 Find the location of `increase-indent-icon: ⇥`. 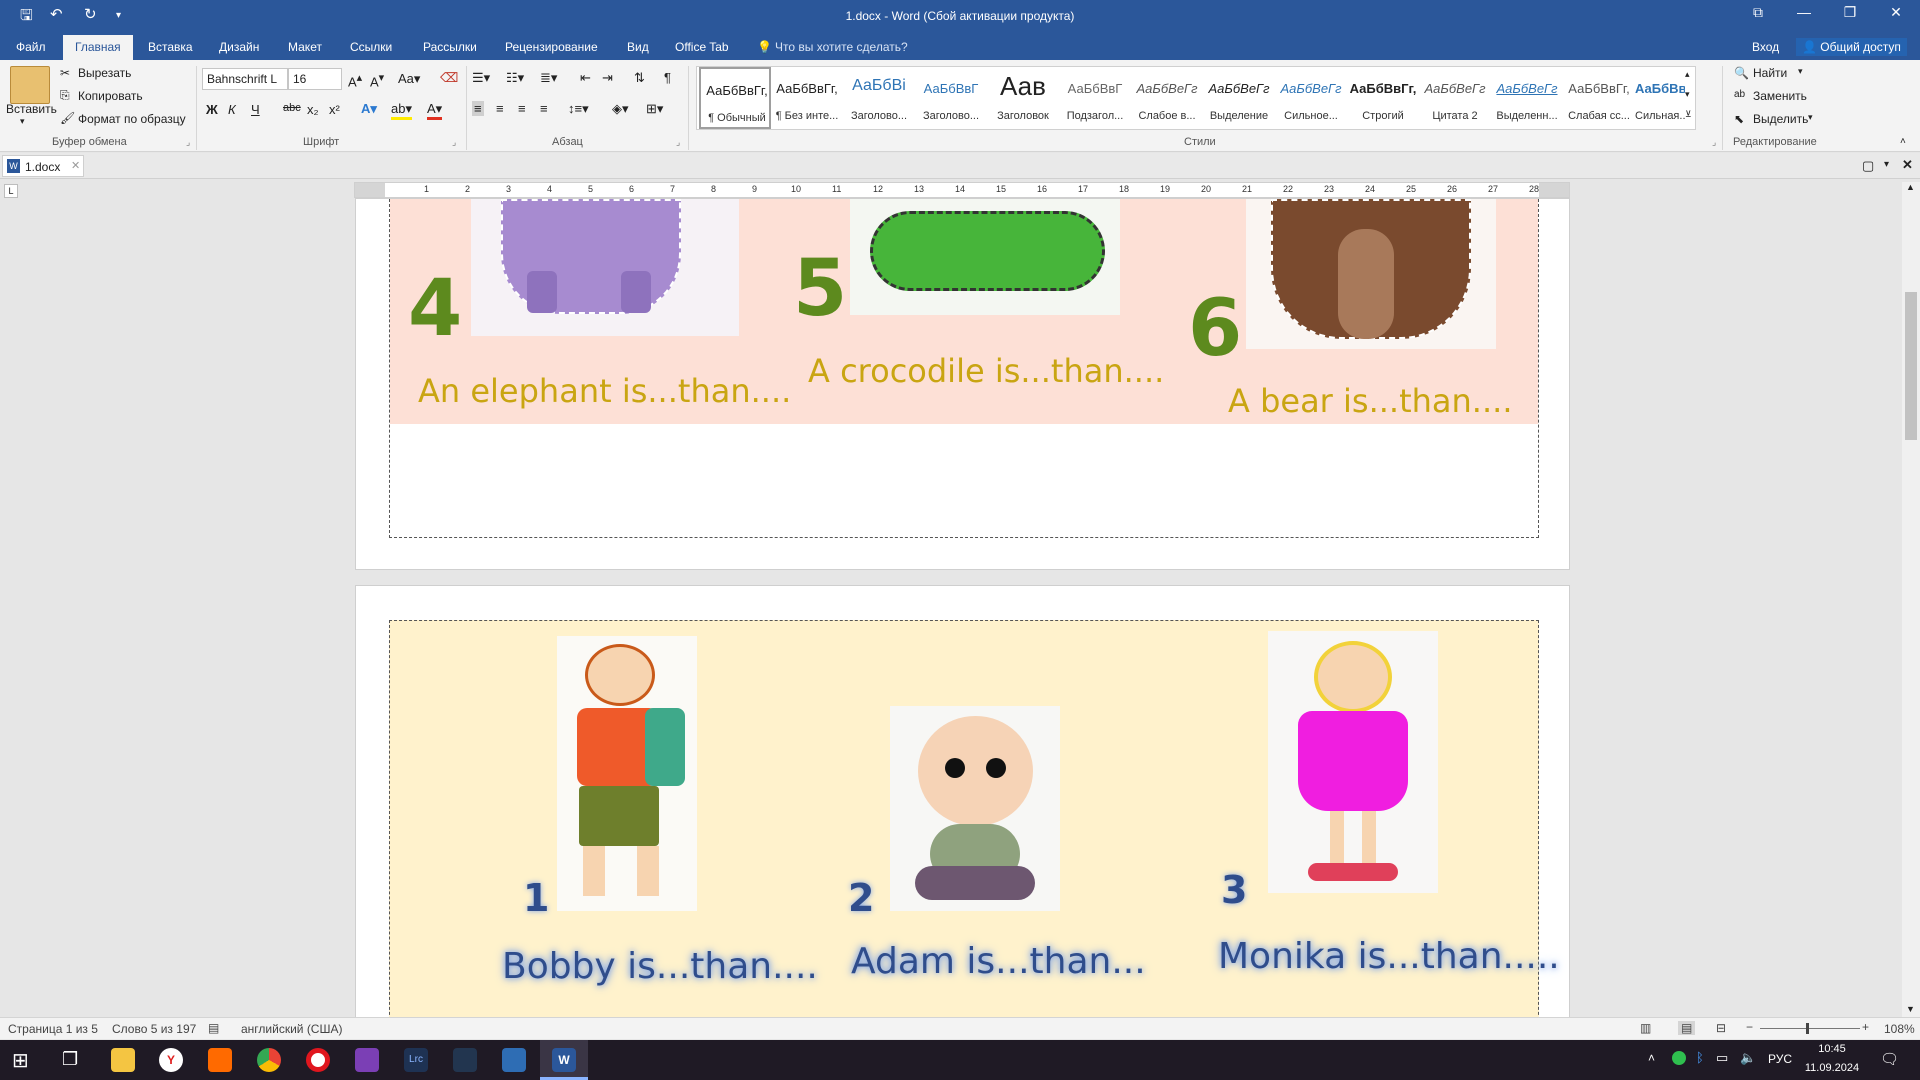

increase-indent-icon: ⇥ is located at coordinates (607, 78).